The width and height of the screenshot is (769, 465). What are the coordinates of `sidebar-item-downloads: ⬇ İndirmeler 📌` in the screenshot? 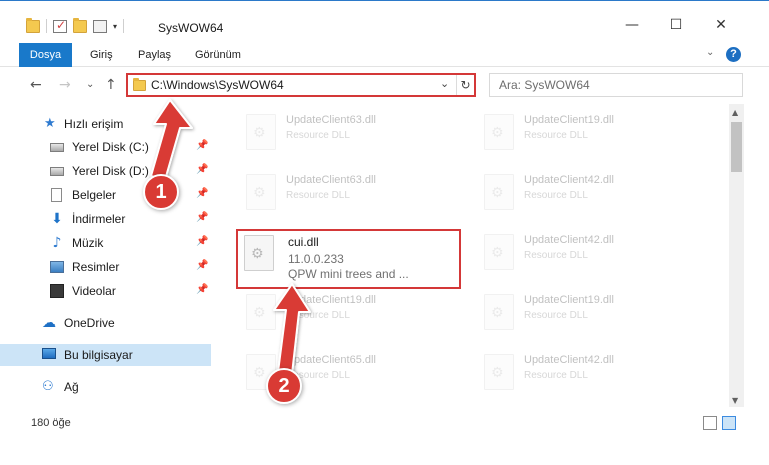 It's located at (105, 219).